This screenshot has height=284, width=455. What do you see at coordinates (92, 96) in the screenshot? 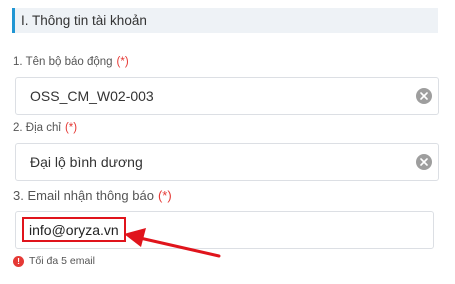
I see `alarm-name-value: OSS_CM_W02-003` at bounding box center [92, 96].